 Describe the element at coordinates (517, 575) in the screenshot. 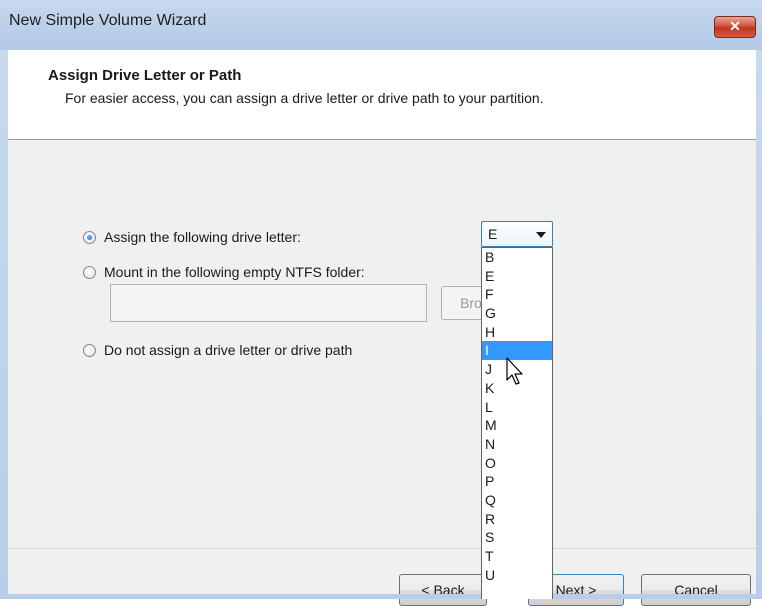

I see `dropdown-option-u: U` at that location.